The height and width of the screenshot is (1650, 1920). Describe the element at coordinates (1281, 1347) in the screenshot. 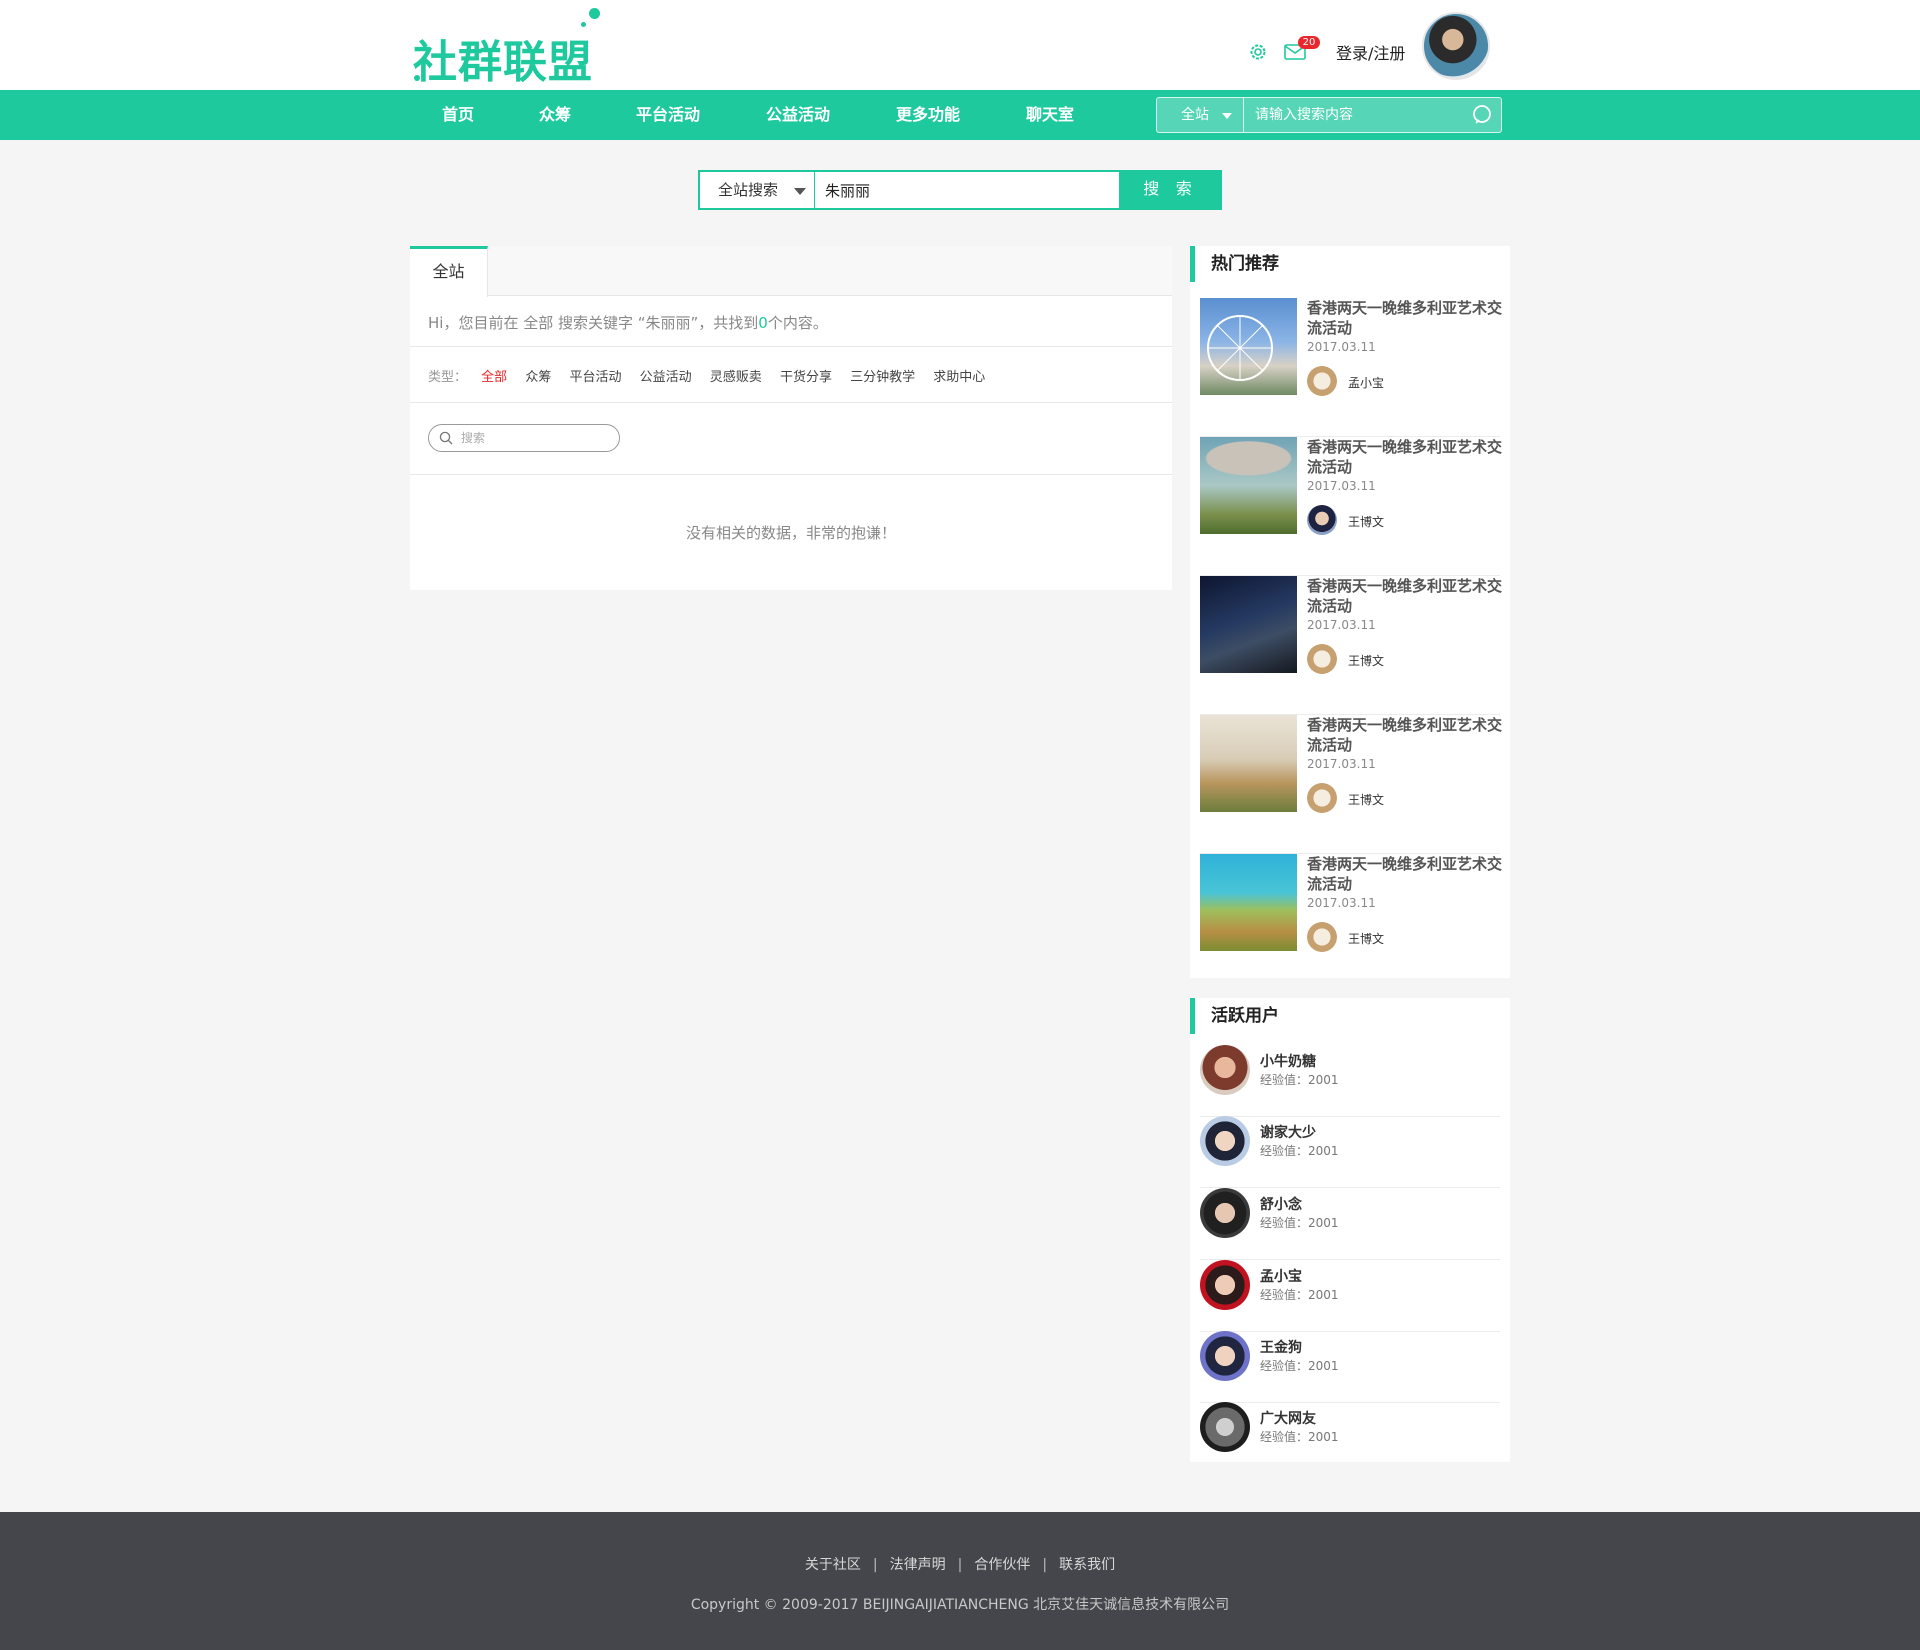

I see `user-name: 王金狗` at that location.